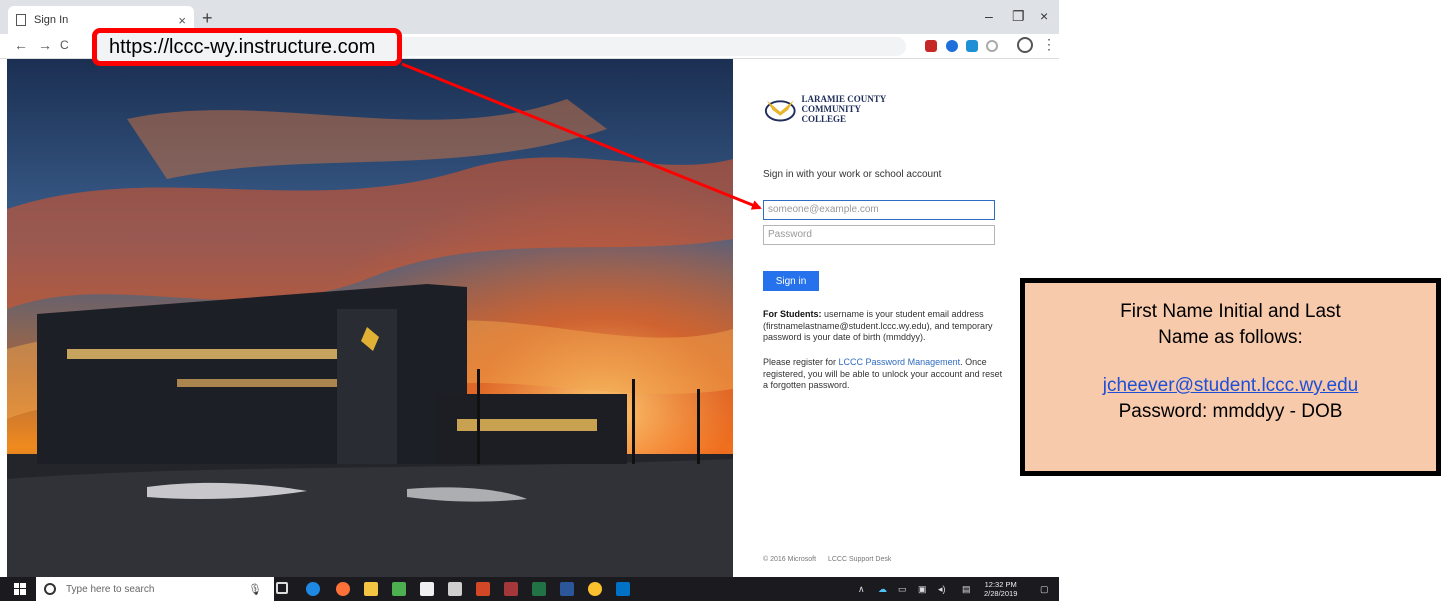  I want to click on restore-button: ❐, so click(1018, 16).